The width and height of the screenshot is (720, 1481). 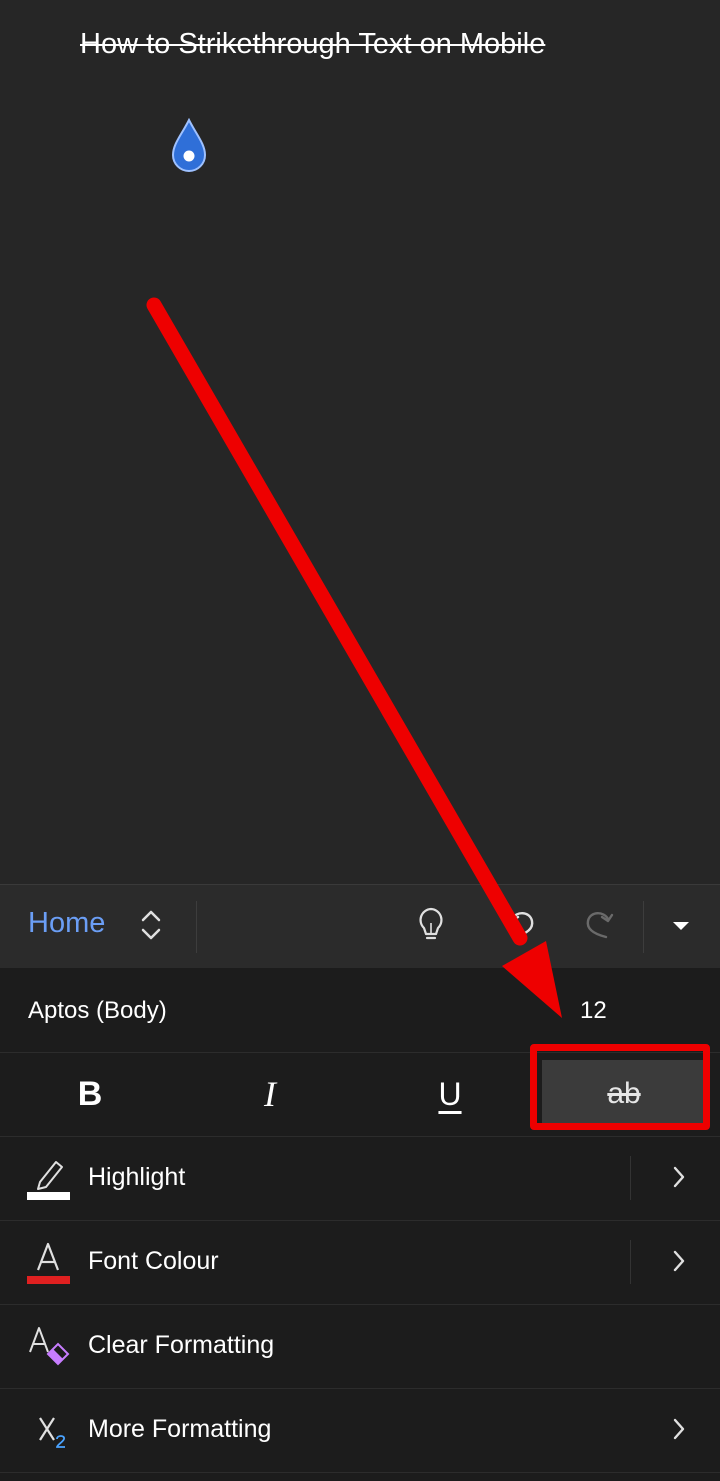 I want to click on list-item-clear-formatting: Clear Formatting, so click(x=360, y=1346).